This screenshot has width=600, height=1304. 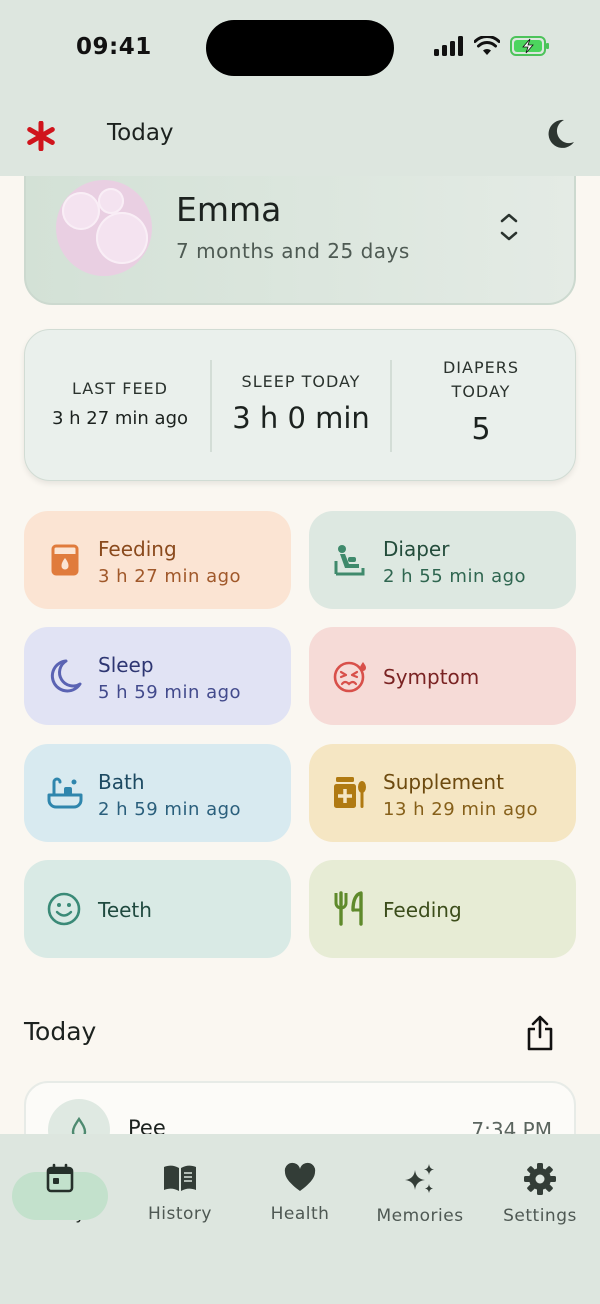 I want to click on medicine-icon, so click(x=350, y=793).